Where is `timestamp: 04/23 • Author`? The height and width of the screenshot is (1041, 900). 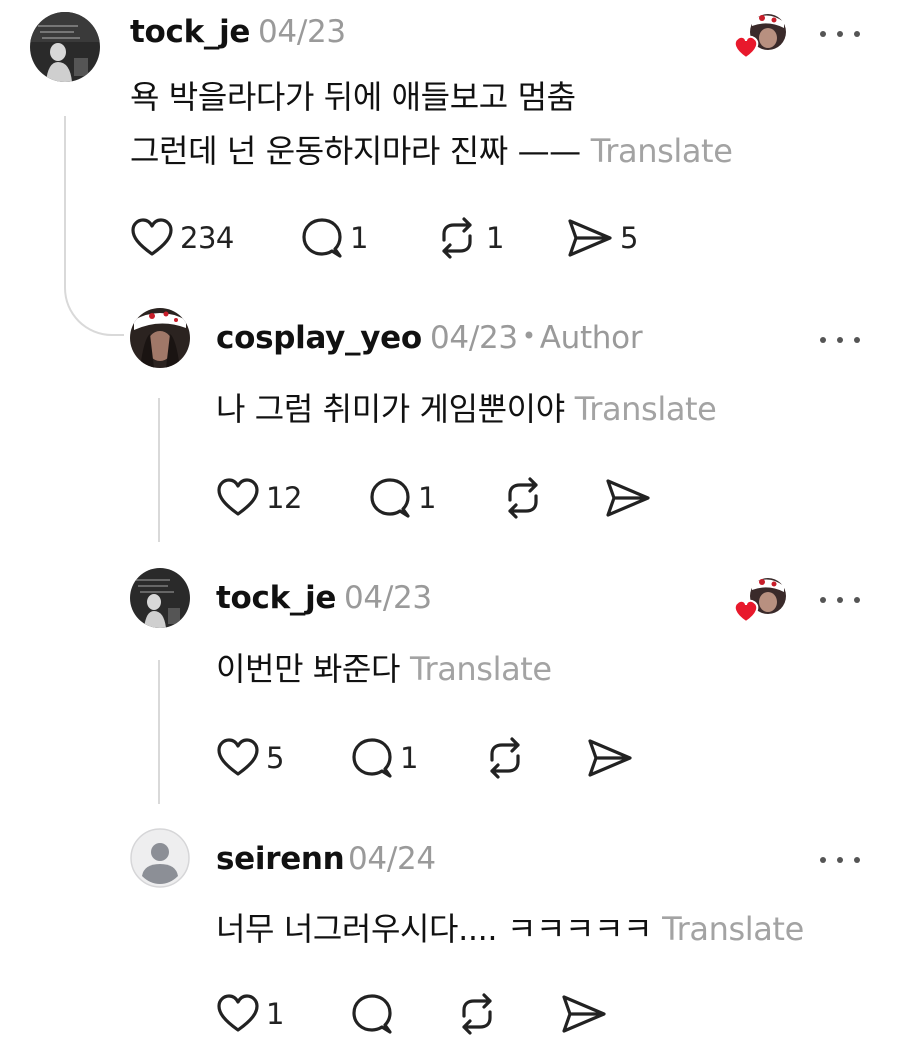 timestamp: 04/23 • Author is located at coordinates (536, 338).